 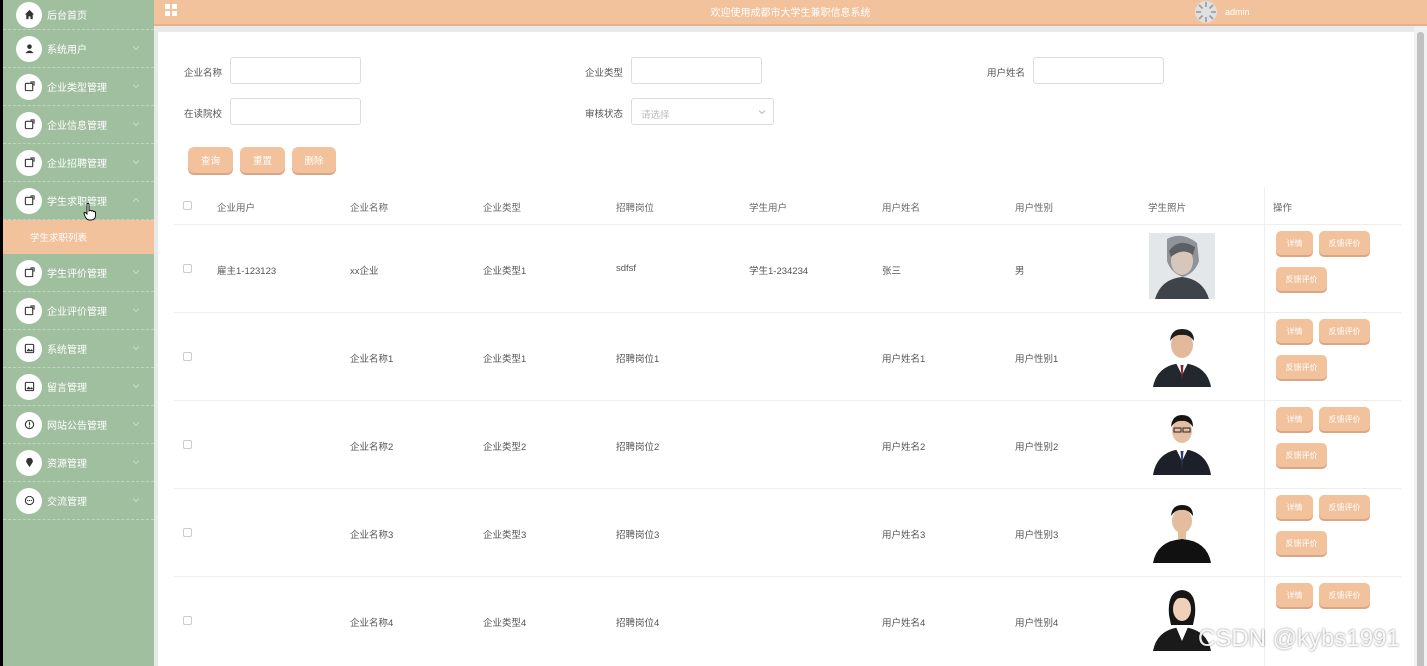 I want to click on reset-button: 重置, so click(x=262, y=160).